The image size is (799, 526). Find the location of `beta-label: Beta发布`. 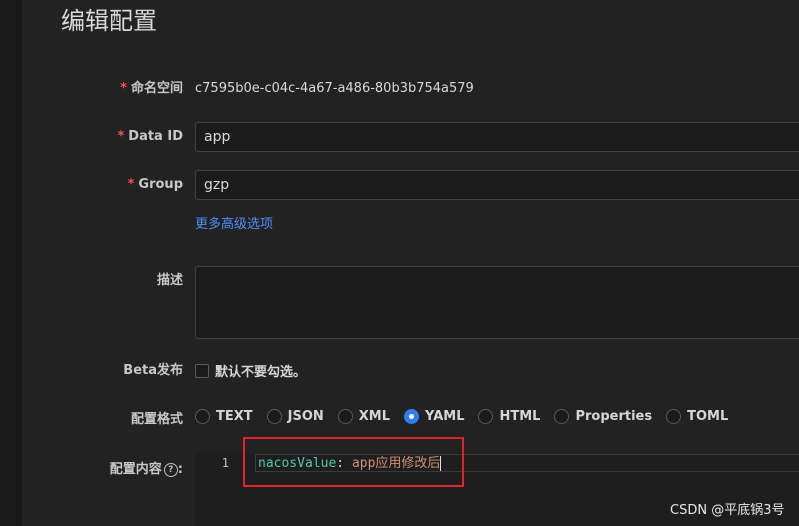

beta-label: Beta发布 is located at coordinates (153, 370).